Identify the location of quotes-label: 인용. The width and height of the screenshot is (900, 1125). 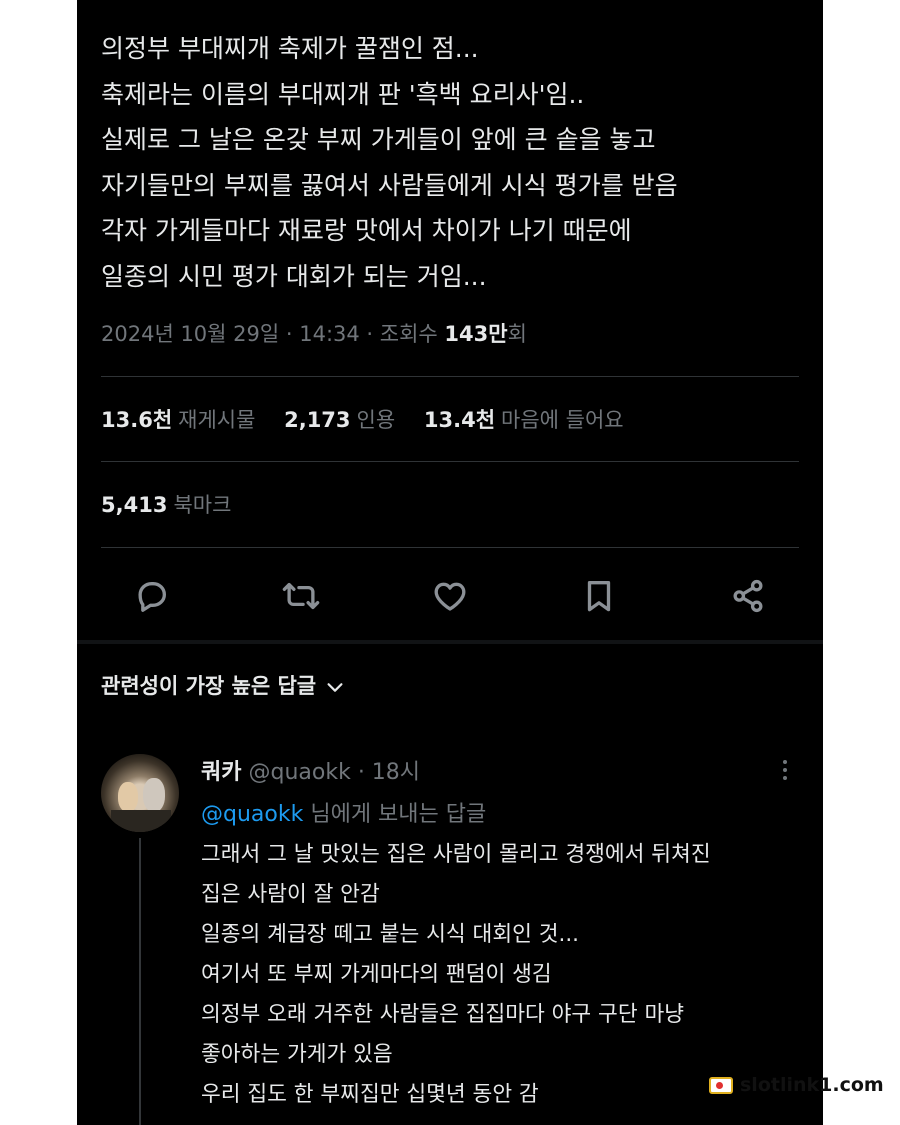
(376, 420).